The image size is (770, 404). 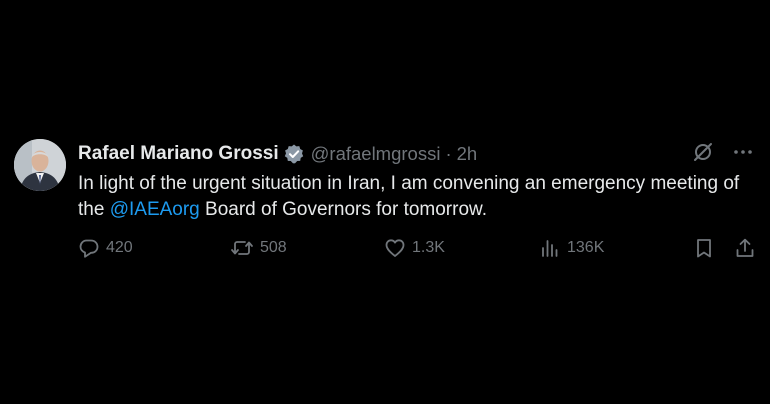 What do you see at coordinates (273, 247) in the screenshot?
I see `repost-count: 508` at bounding box center [273, 247].